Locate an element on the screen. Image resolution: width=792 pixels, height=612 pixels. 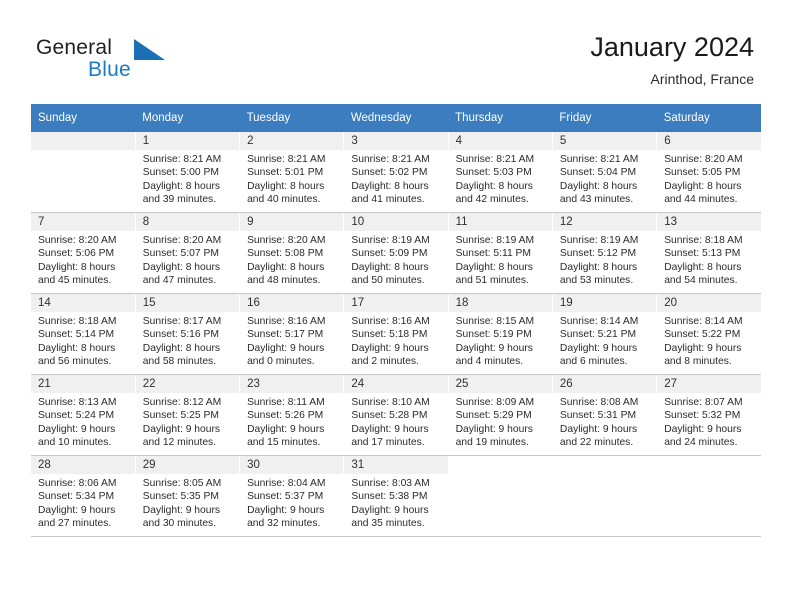
day-number: 9 is located at coordinates (292, 222).